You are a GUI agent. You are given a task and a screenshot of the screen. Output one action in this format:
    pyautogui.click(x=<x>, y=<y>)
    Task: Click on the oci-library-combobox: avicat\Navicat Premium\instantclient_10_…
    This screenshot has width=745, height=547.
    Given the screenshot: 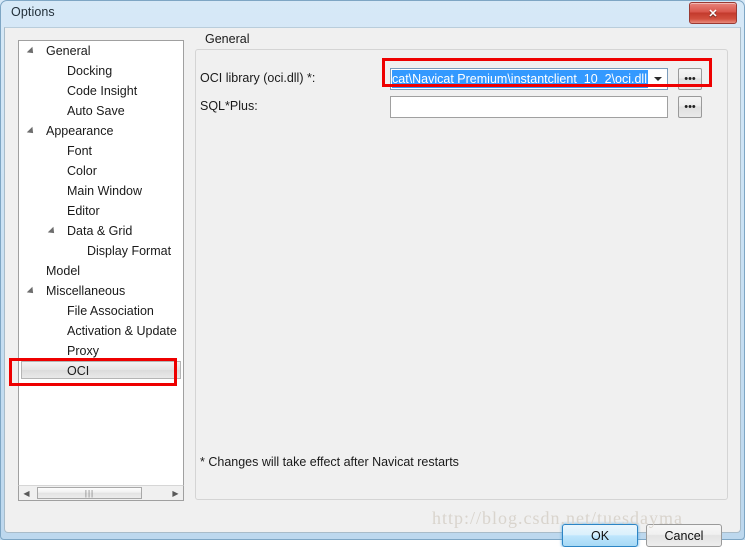 What is the action you would take?
    pyautogui.click(x=529, y=79)
    